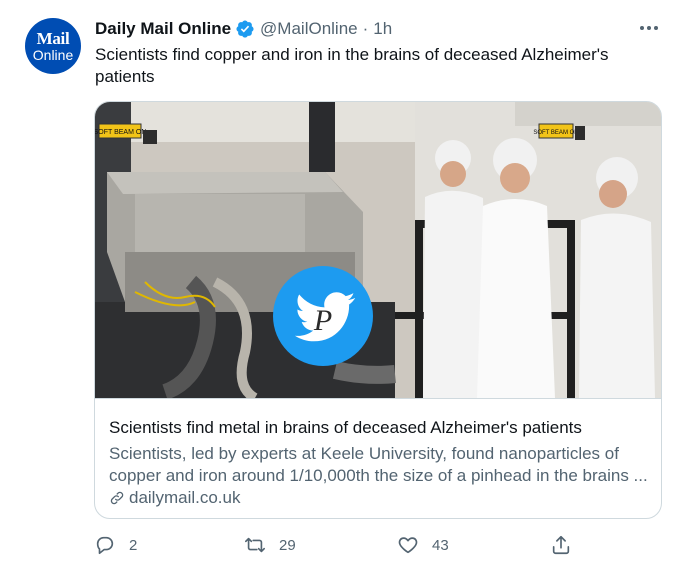  Describe the element at coordinates (53, 55) in the screenshot. I see `avatar-line2: Online` at that location.